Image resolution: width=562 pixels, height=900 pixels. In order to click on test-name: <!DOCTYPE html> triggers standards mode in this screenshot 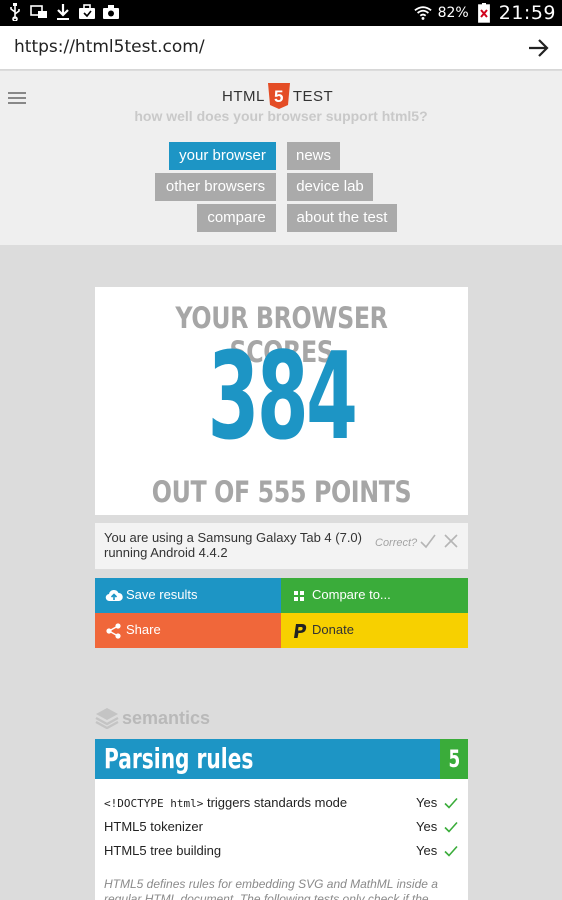, I will do `click(225, 802)`.